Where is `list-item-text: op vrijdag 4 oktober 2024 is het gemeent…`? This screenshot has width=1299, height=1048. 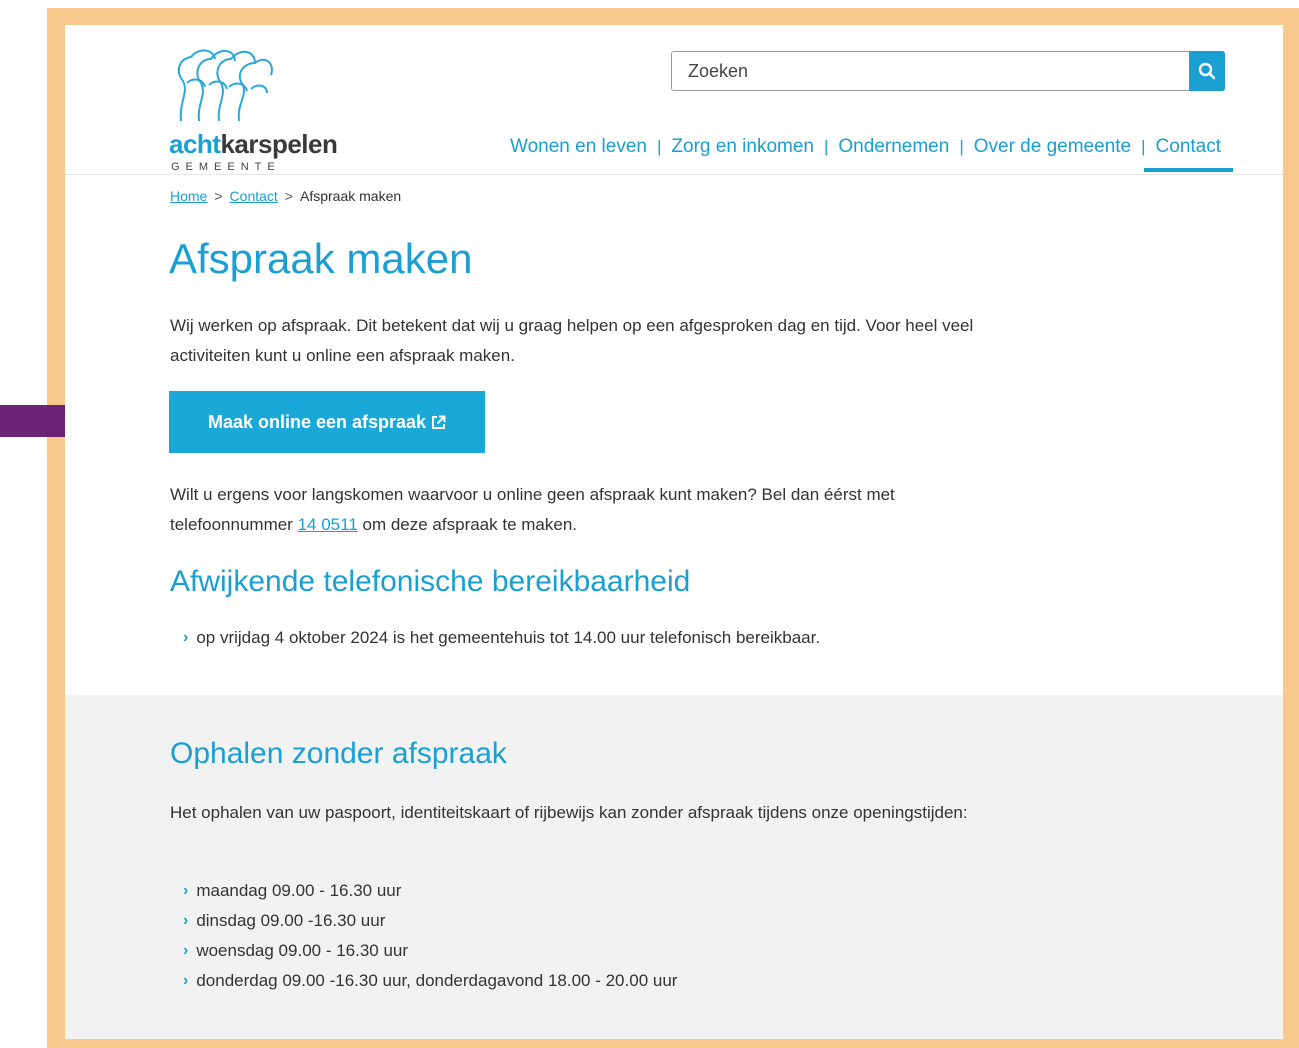 list-item-text: op vrijdag 4 oktober 2024 is het gemeent… is located at coordinates (508, 637).